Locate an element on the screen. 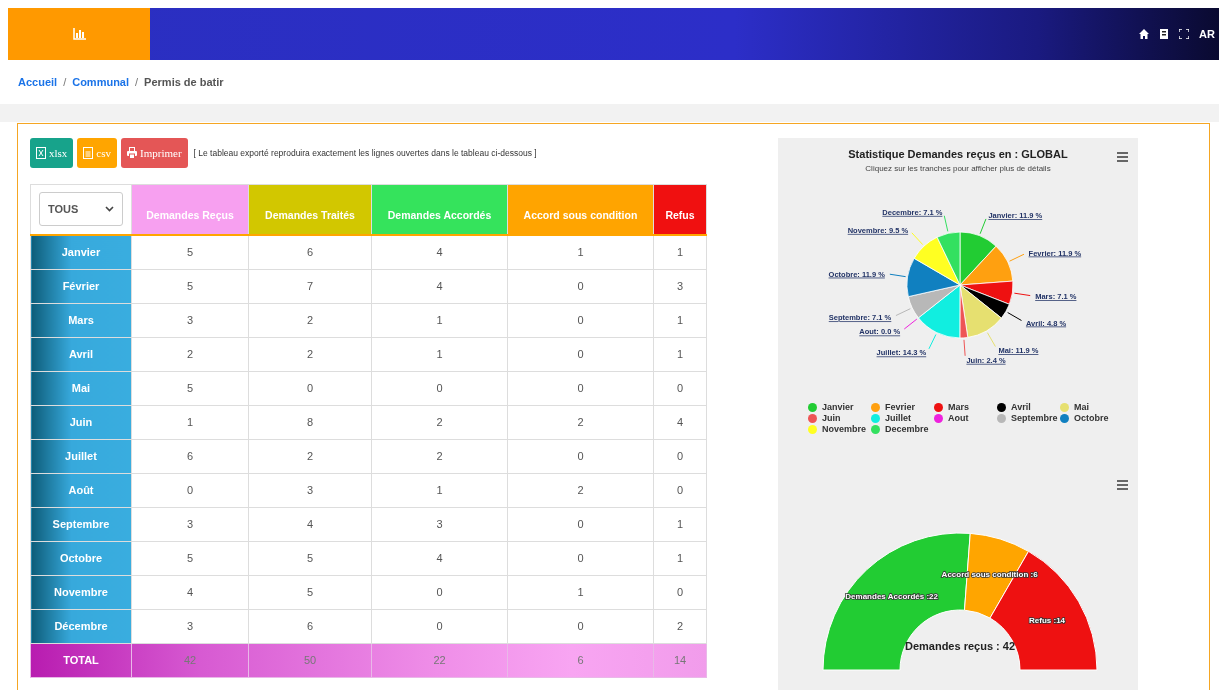 This screenshot has width=1219, height=690. legend-label: Septembre is located at coordinates (1034, 418).